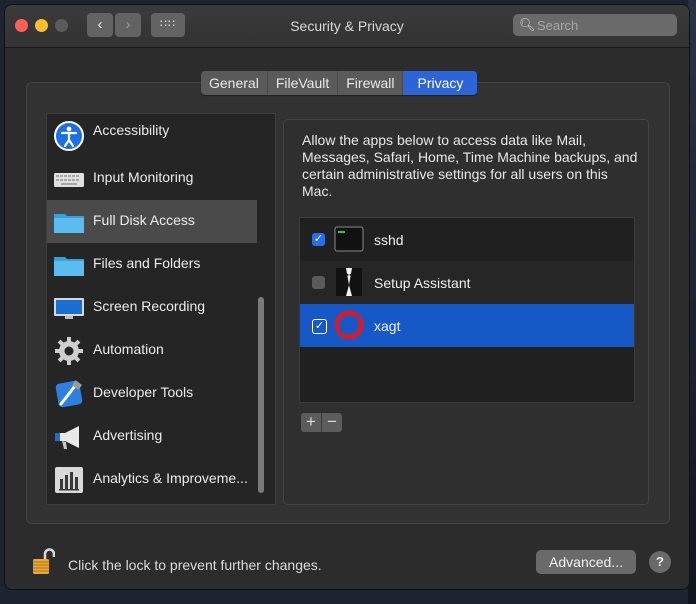  Describe the element at coordinates (692, 302) in the screenshot. I see `desktop-background` at that location.